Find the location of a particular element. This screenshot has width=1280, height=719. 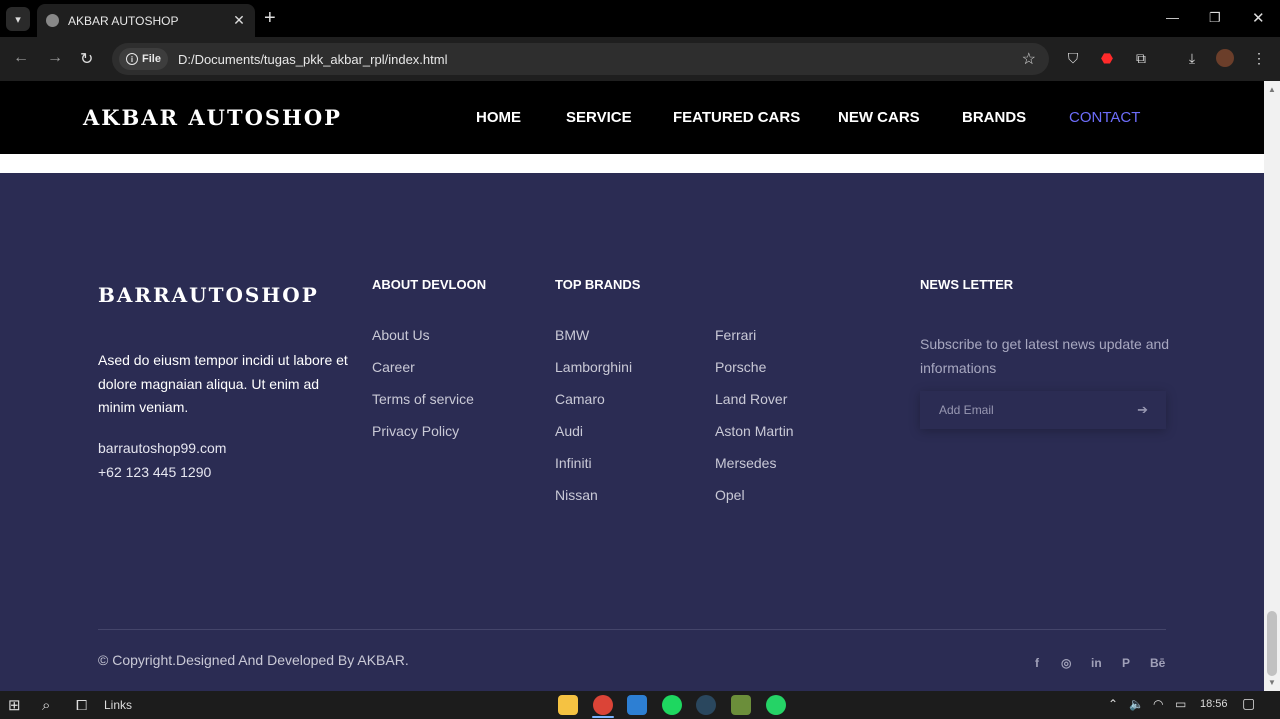

footer-contact: barrautoshop99.com +62 123 445 1290 is located at coordinates (162, 460).